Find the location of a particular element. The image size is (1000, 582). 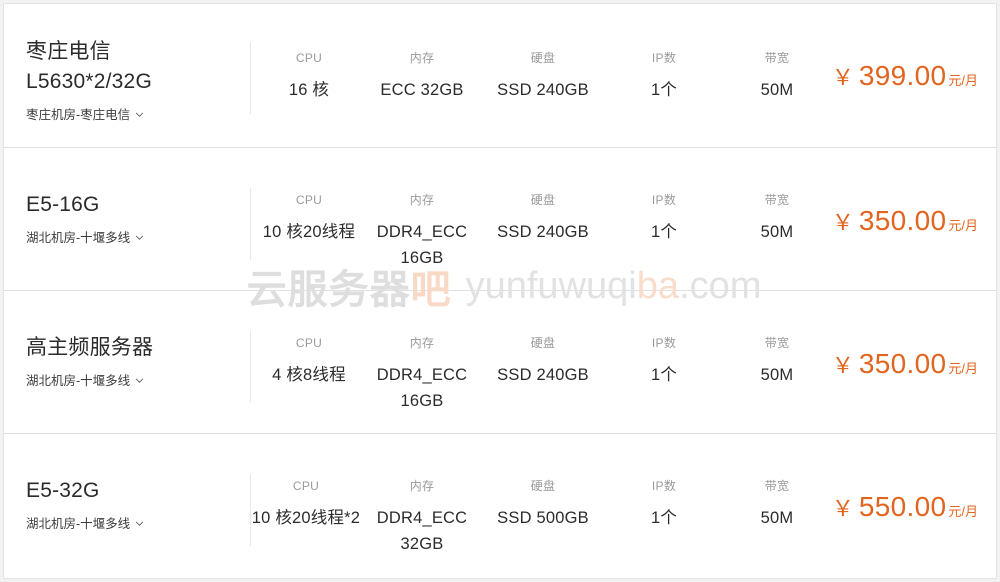

spec-disk-value: SSD 500GB is located at coordinates (543, 518).